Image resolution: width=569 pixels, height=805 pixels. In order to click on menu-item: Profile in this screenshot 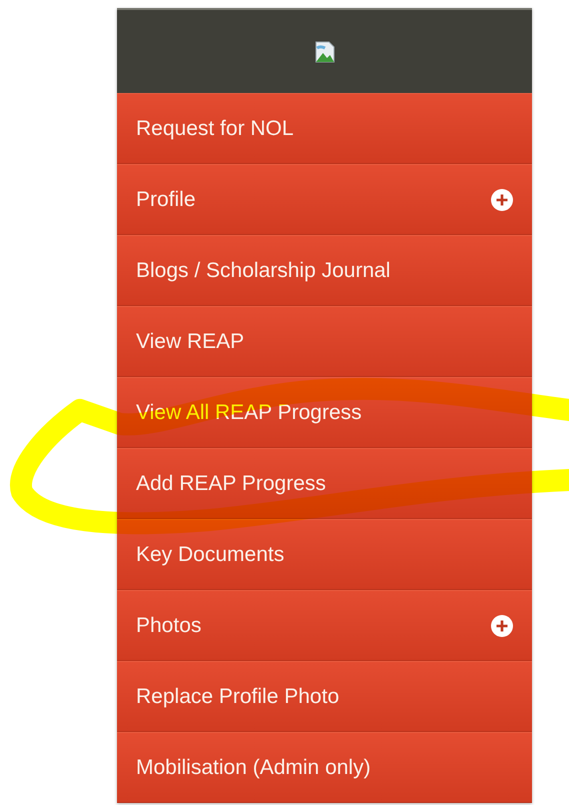, I will do `click(324, 199)`.